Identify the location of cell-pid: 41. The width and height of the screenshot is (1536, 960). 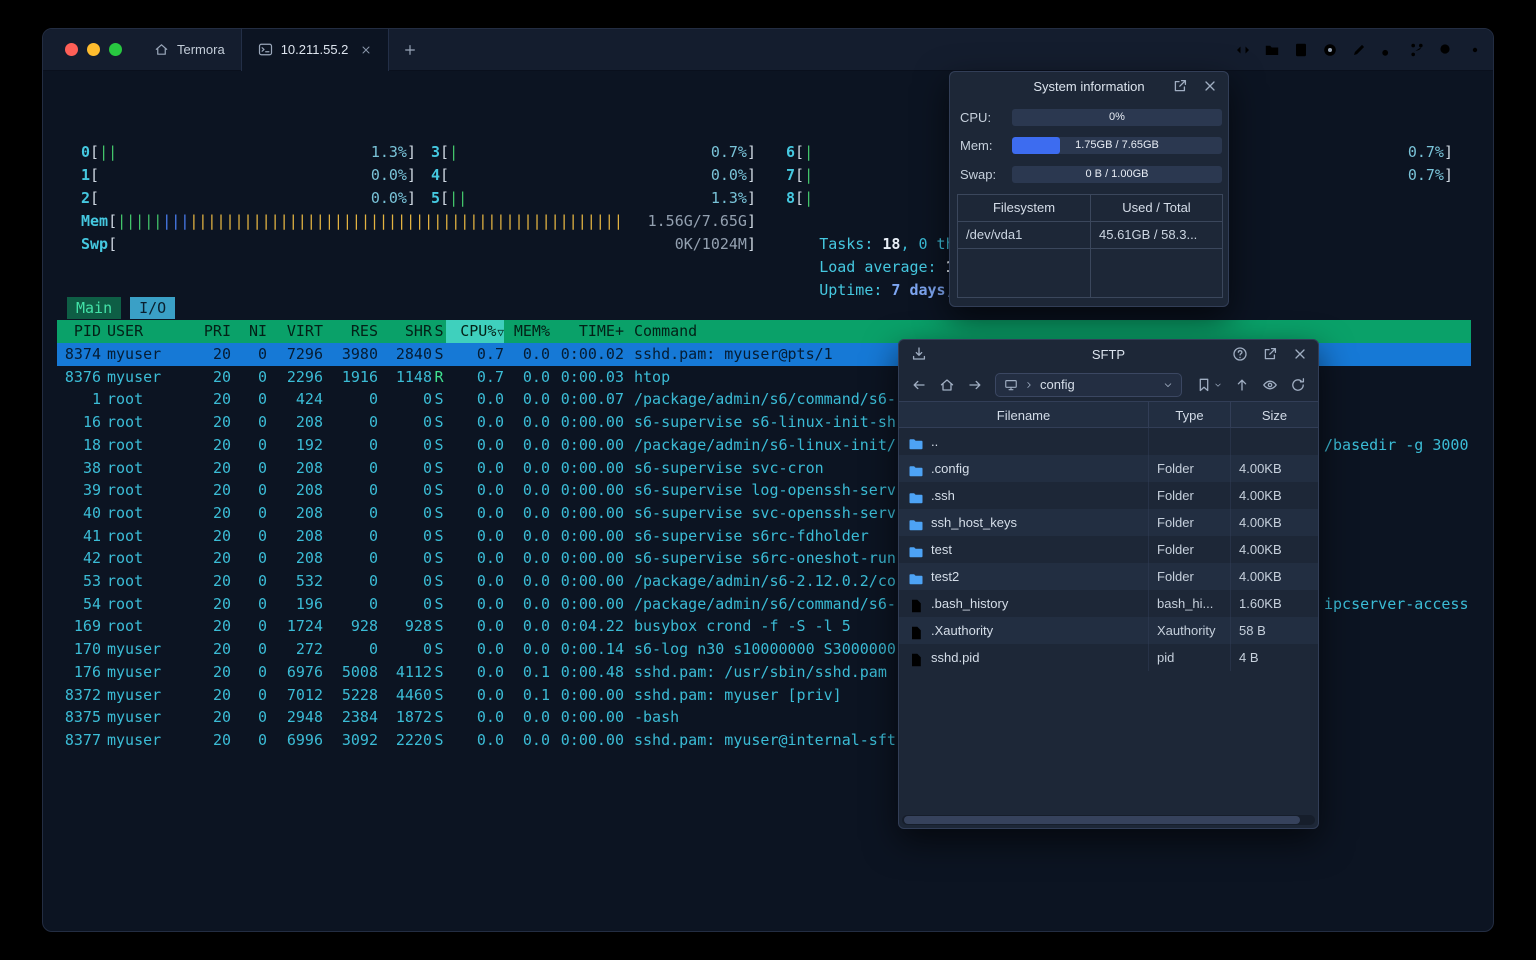
(91, 535).